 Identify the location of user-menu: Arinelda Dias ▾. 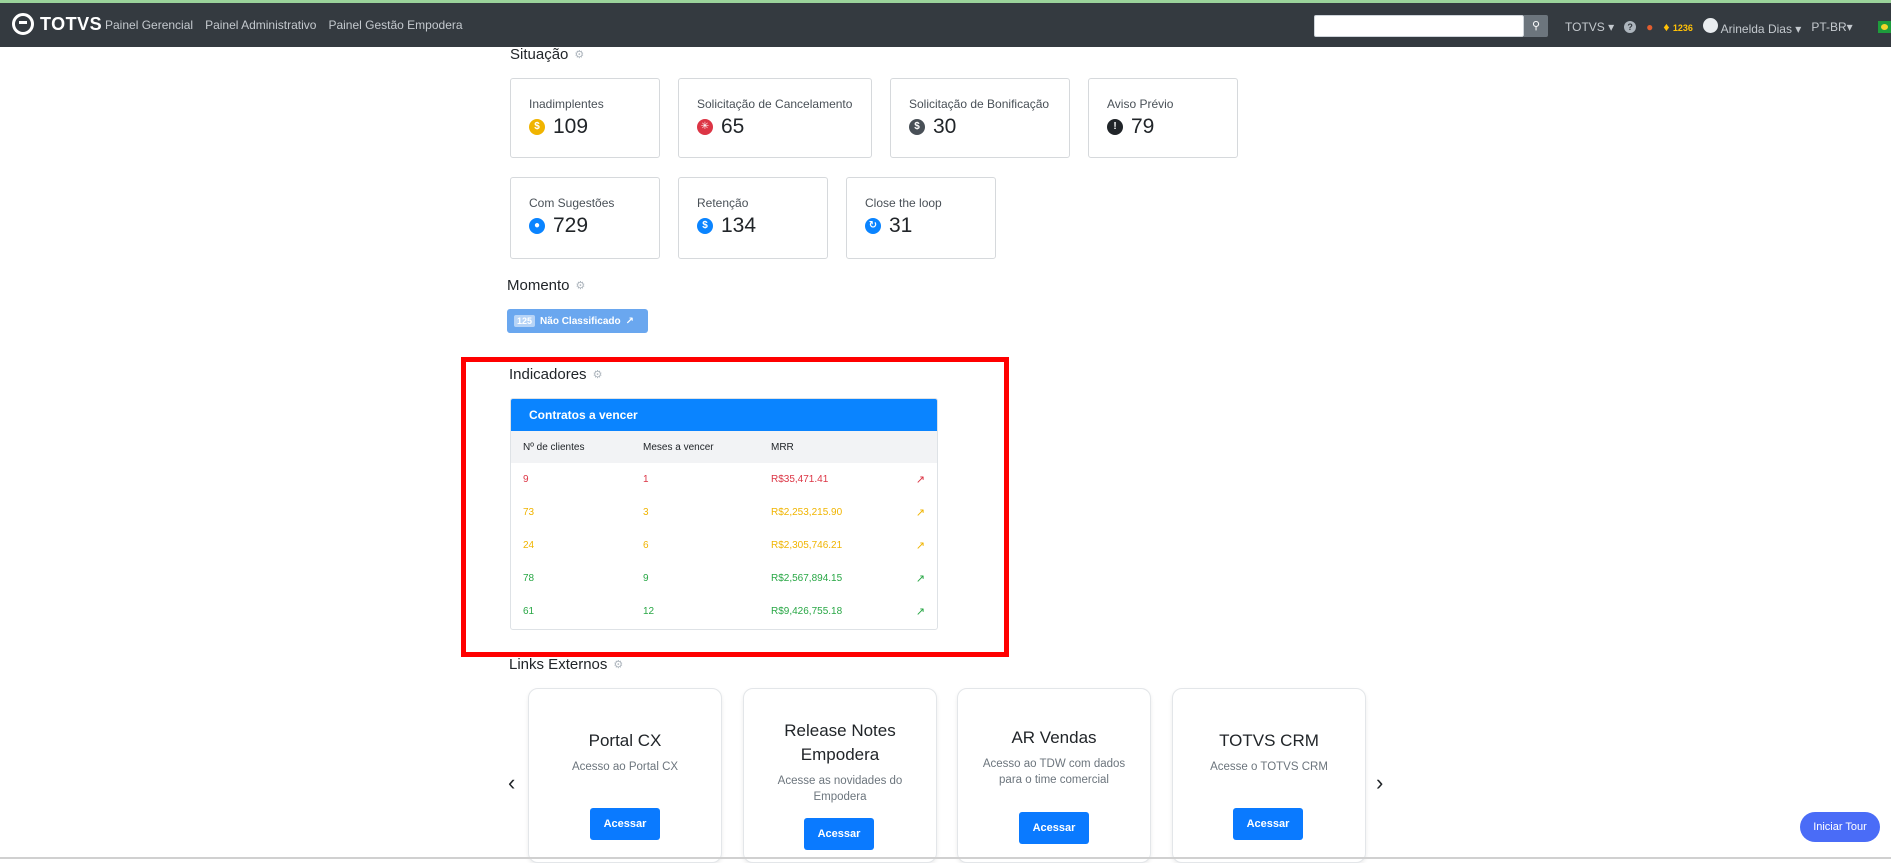
(1751, 27).